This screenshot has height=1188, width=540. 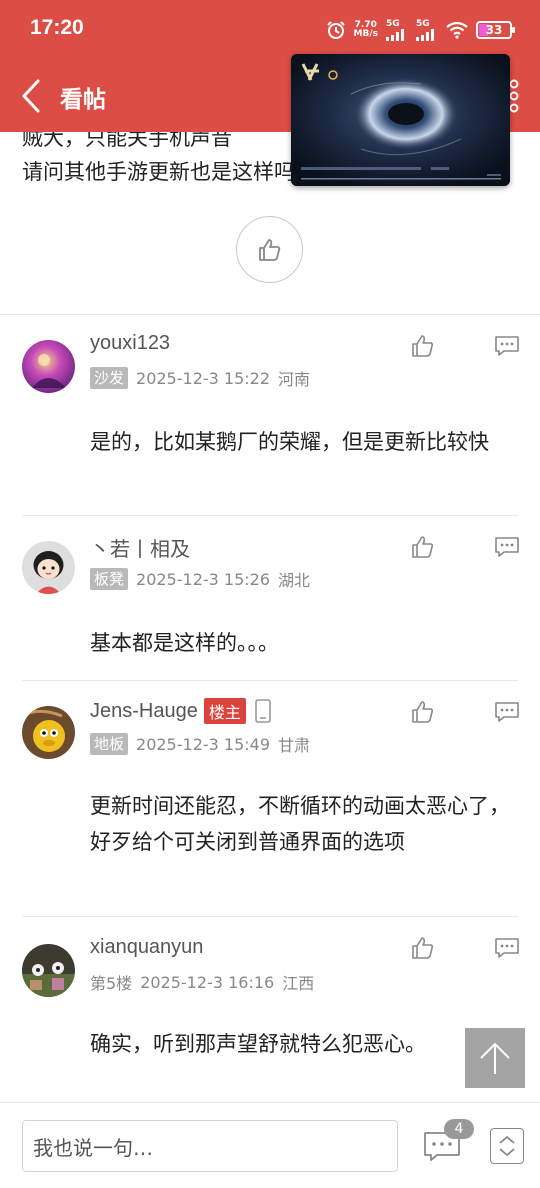 What do you see at coordinates (335, 30) in the screenshot?
I see `alarm-icon` at bounding box center [335, 30].